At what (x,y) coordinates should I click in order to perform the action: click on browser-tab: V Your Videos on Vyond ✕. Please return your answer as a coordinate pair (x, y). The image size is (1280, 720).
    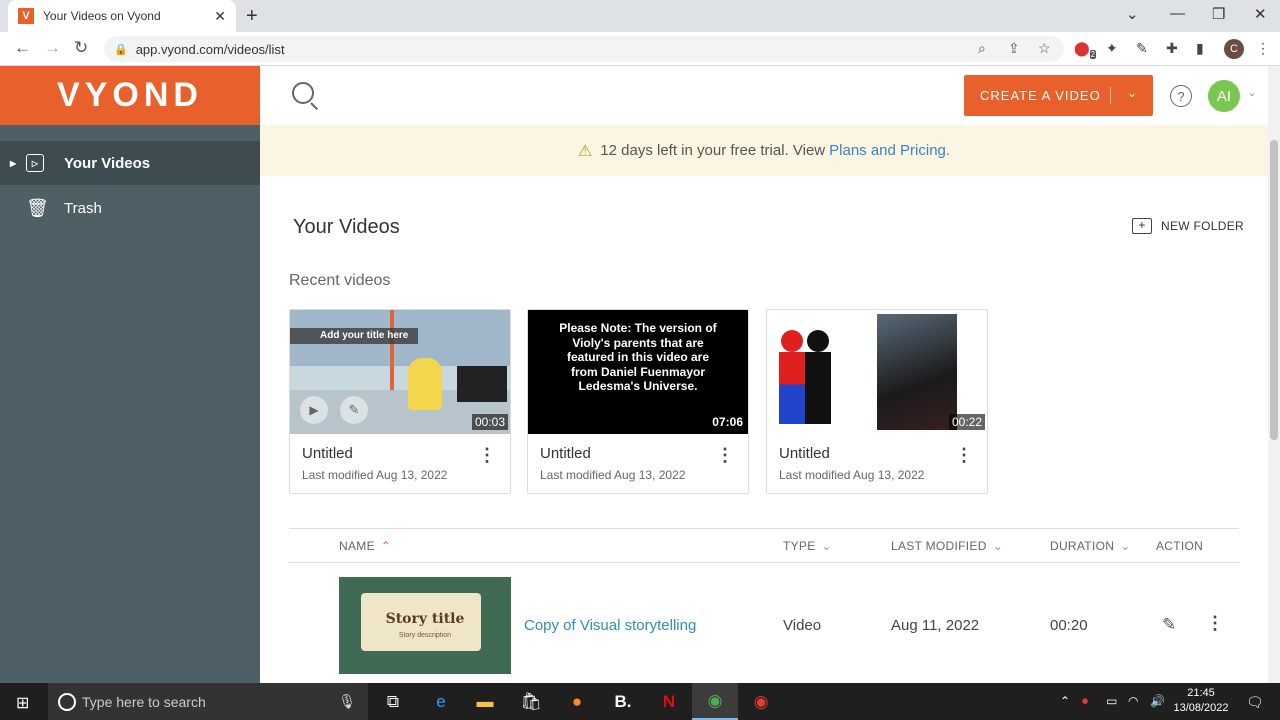
    Looking at the image, I should click on (122, 16).